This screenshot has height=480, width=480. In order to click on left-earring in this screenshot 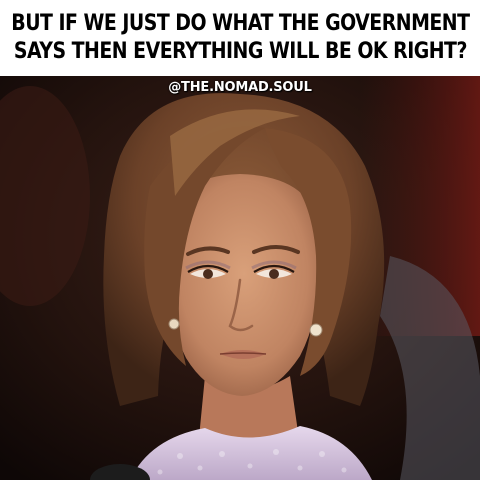, I will do `click(174, 324)`.